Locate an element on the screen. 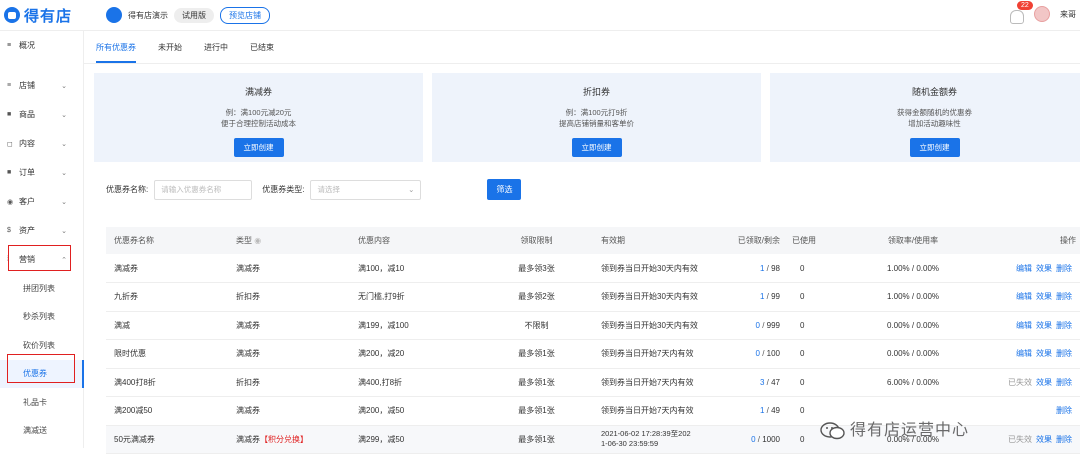 This screenshot has width=1080, height=454. tab-not-started: 未开始 is located at coordinates (170, 50).